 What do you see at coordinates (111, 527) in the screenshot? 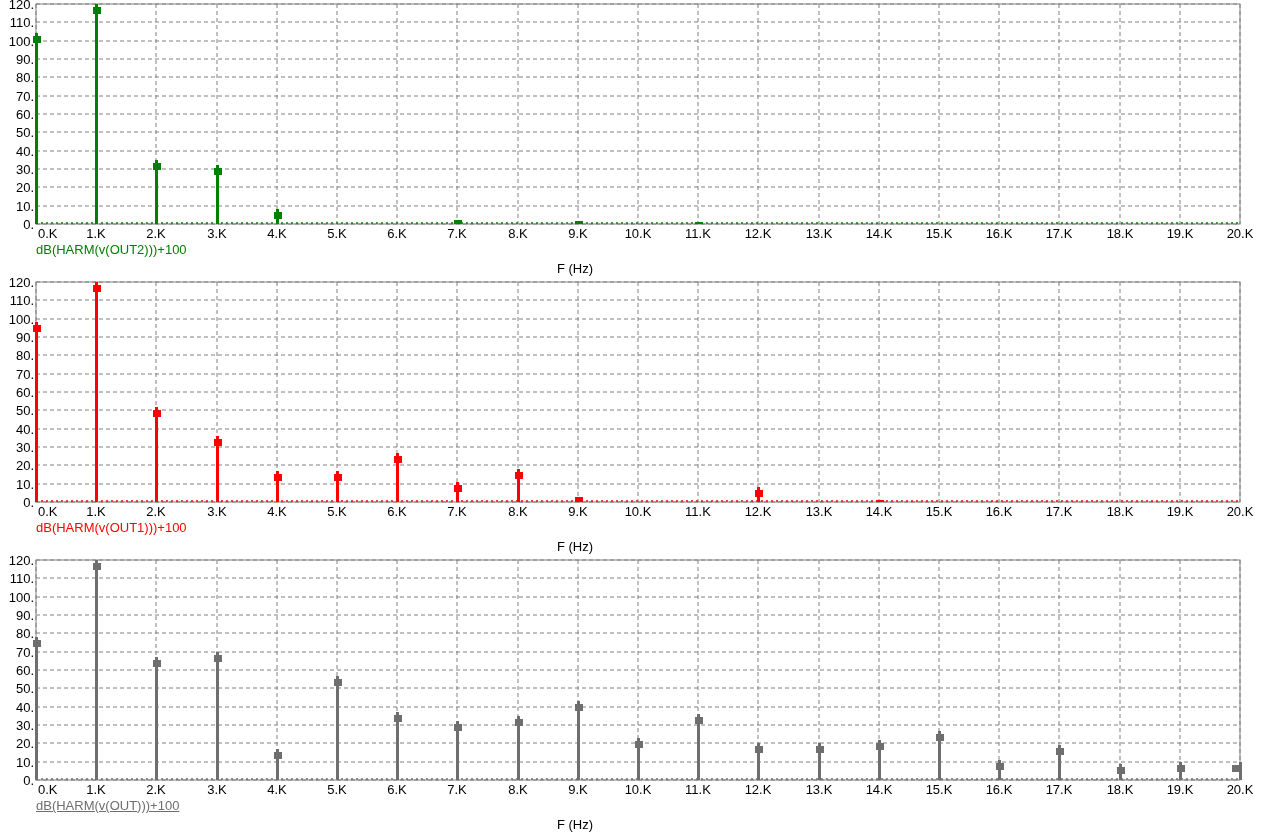
I see `trace-legend: dB(HARM(v(OUT1)))+100` at bounding box center [111, 527].